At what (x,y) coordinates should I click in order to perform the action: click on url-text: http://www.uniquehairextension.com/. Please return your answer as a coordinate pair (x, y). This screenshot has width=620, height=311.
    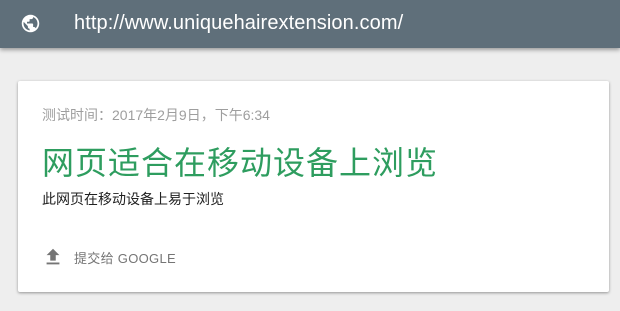
    Looking at the image, I should click on (238, 23).